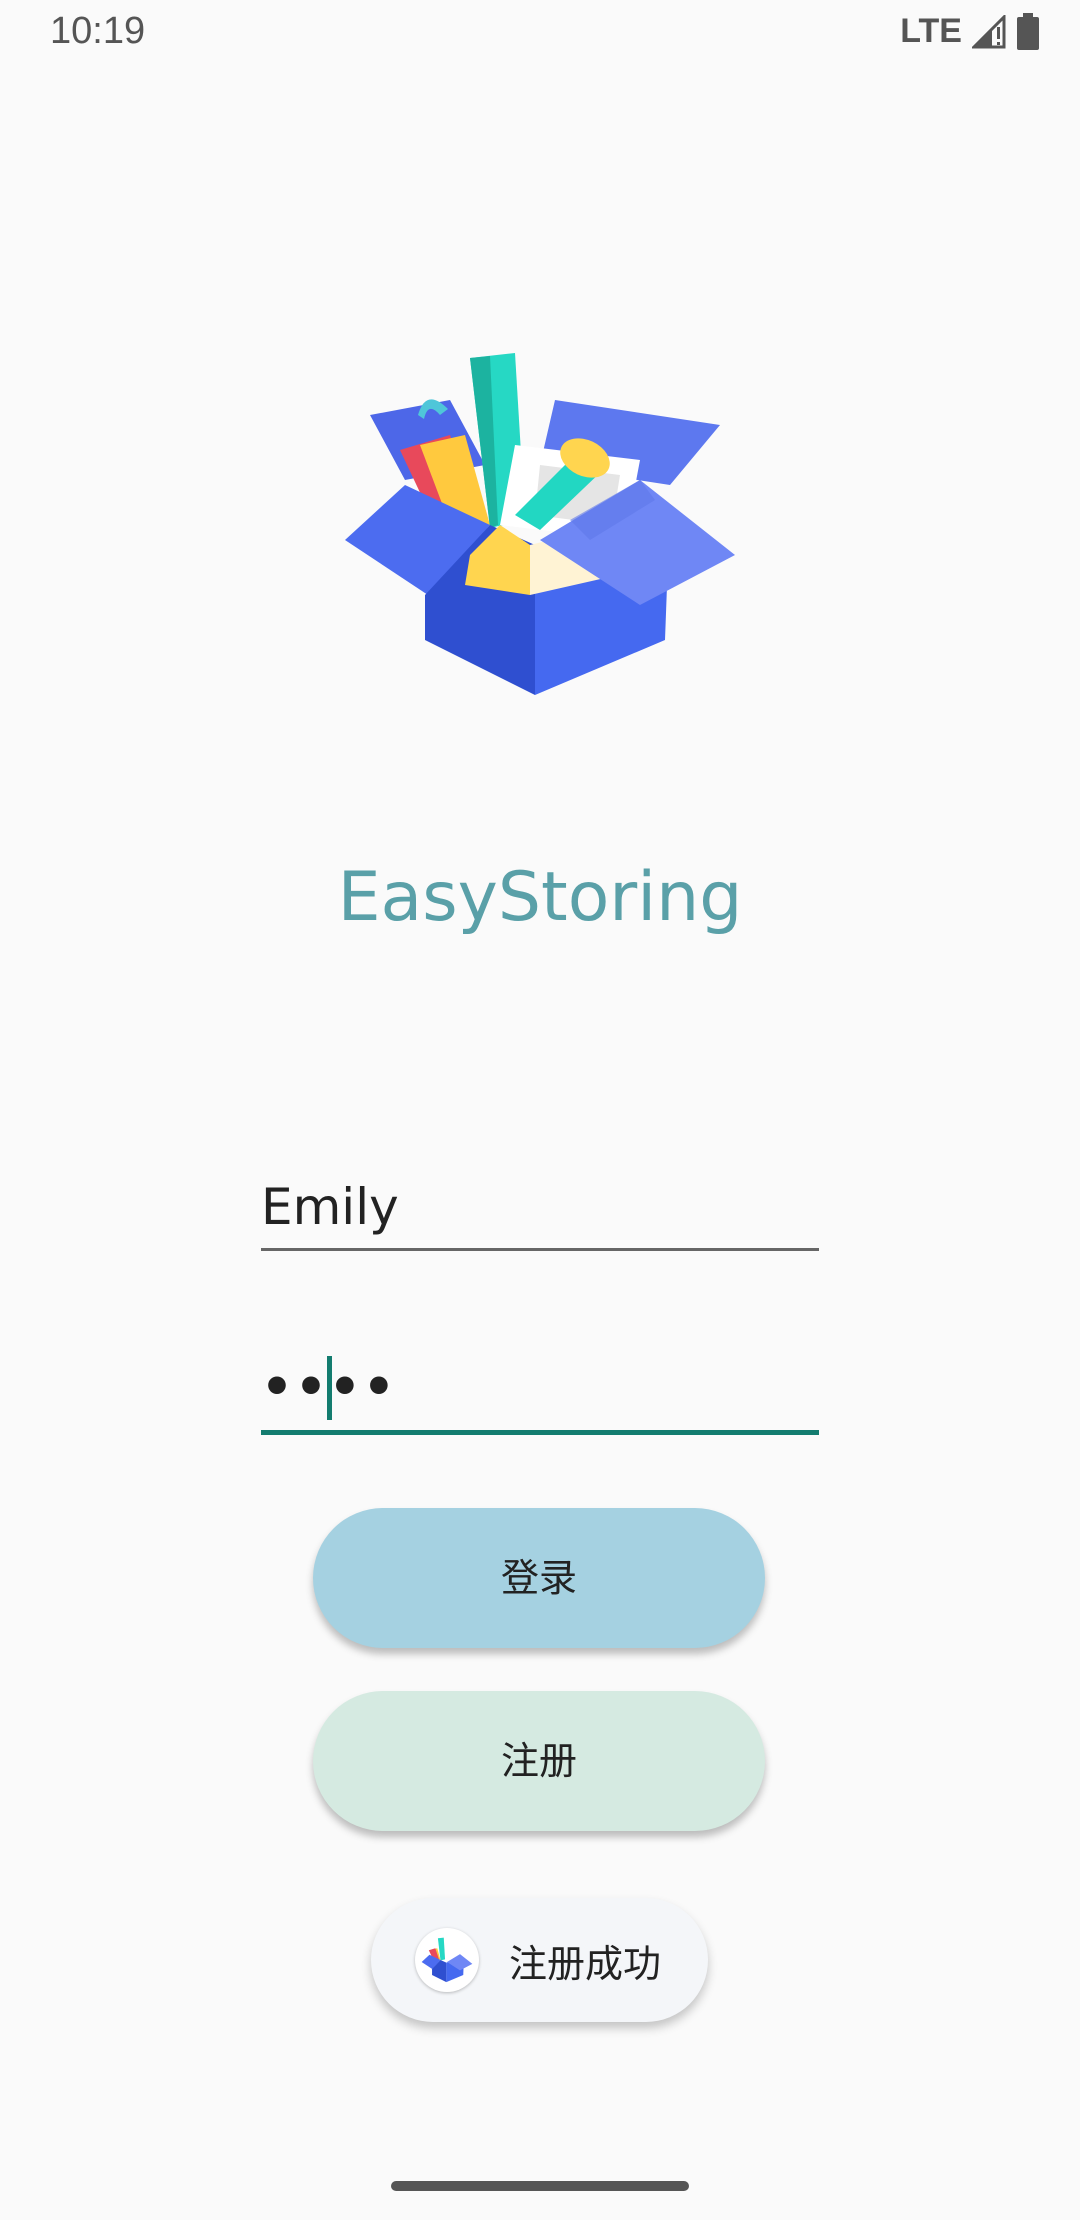  Describe the element at coordinates (1028, 31) in the screenshot. I see `battery-icon` at that location.